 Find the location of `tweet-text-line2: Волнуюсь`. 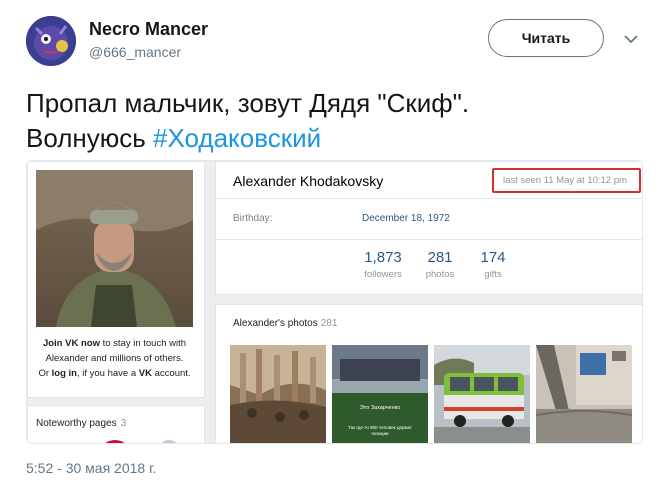

tweet-text-line2: Волнуюсь is located at coordinates (90, 138).